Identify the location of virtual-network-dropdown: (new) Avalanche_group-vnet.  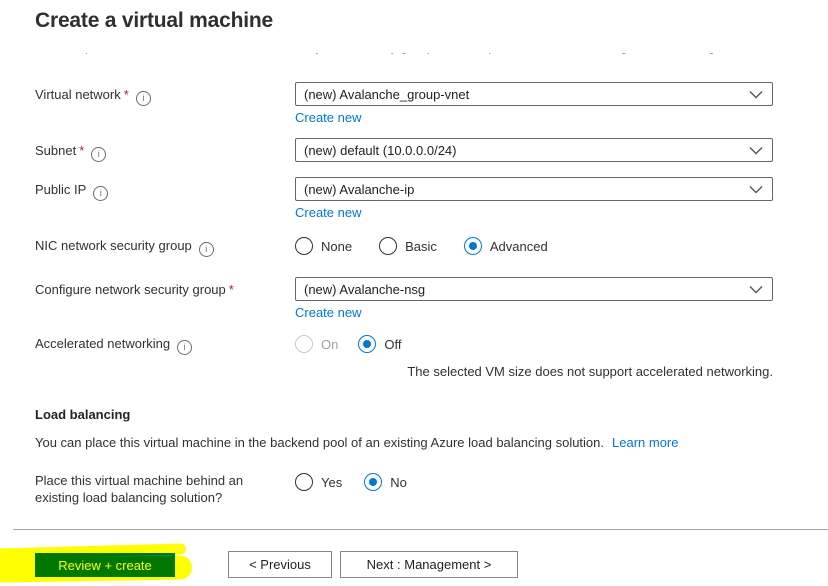
(534, 94).